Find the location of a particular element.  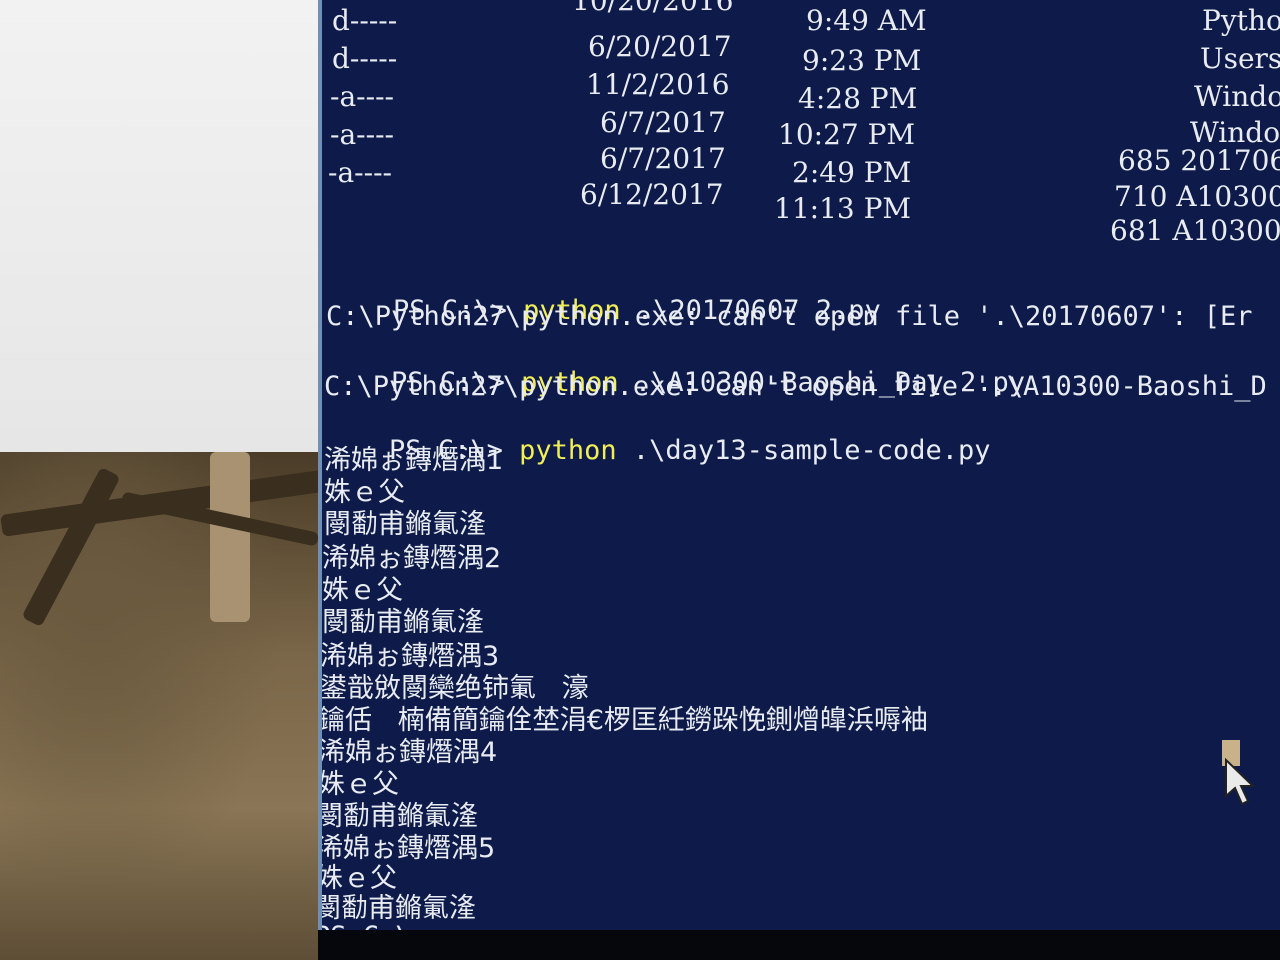

listing-time: 4:28 PM is located at coordinates (858, 98).